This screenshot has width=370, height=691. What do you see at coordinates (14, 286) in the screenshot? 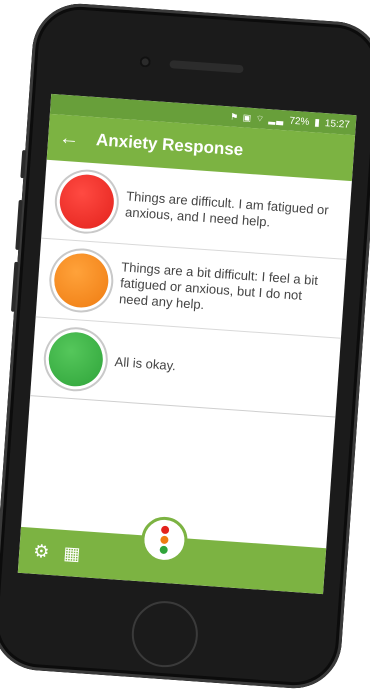
I see `volume-down-button` at bounding box center [14, 286].